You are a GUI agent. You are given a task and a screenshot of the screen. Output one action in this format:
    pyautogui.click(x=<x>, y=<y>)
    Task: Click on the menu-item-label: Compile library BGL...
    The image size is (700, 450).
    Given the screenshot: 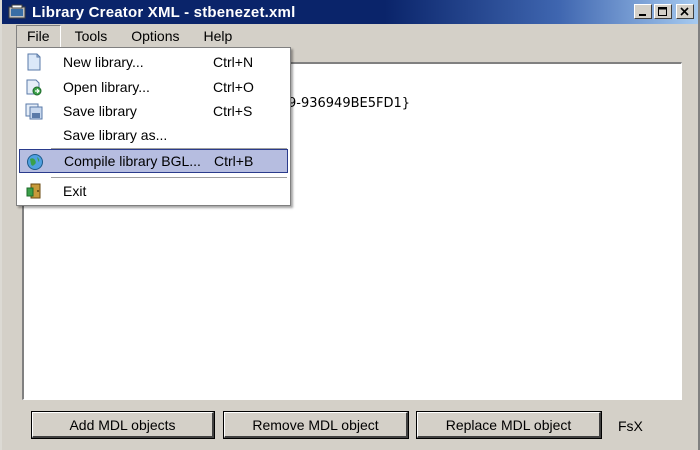 What is the action you would take?
    pyautogui.click(x=132, y=161)
    